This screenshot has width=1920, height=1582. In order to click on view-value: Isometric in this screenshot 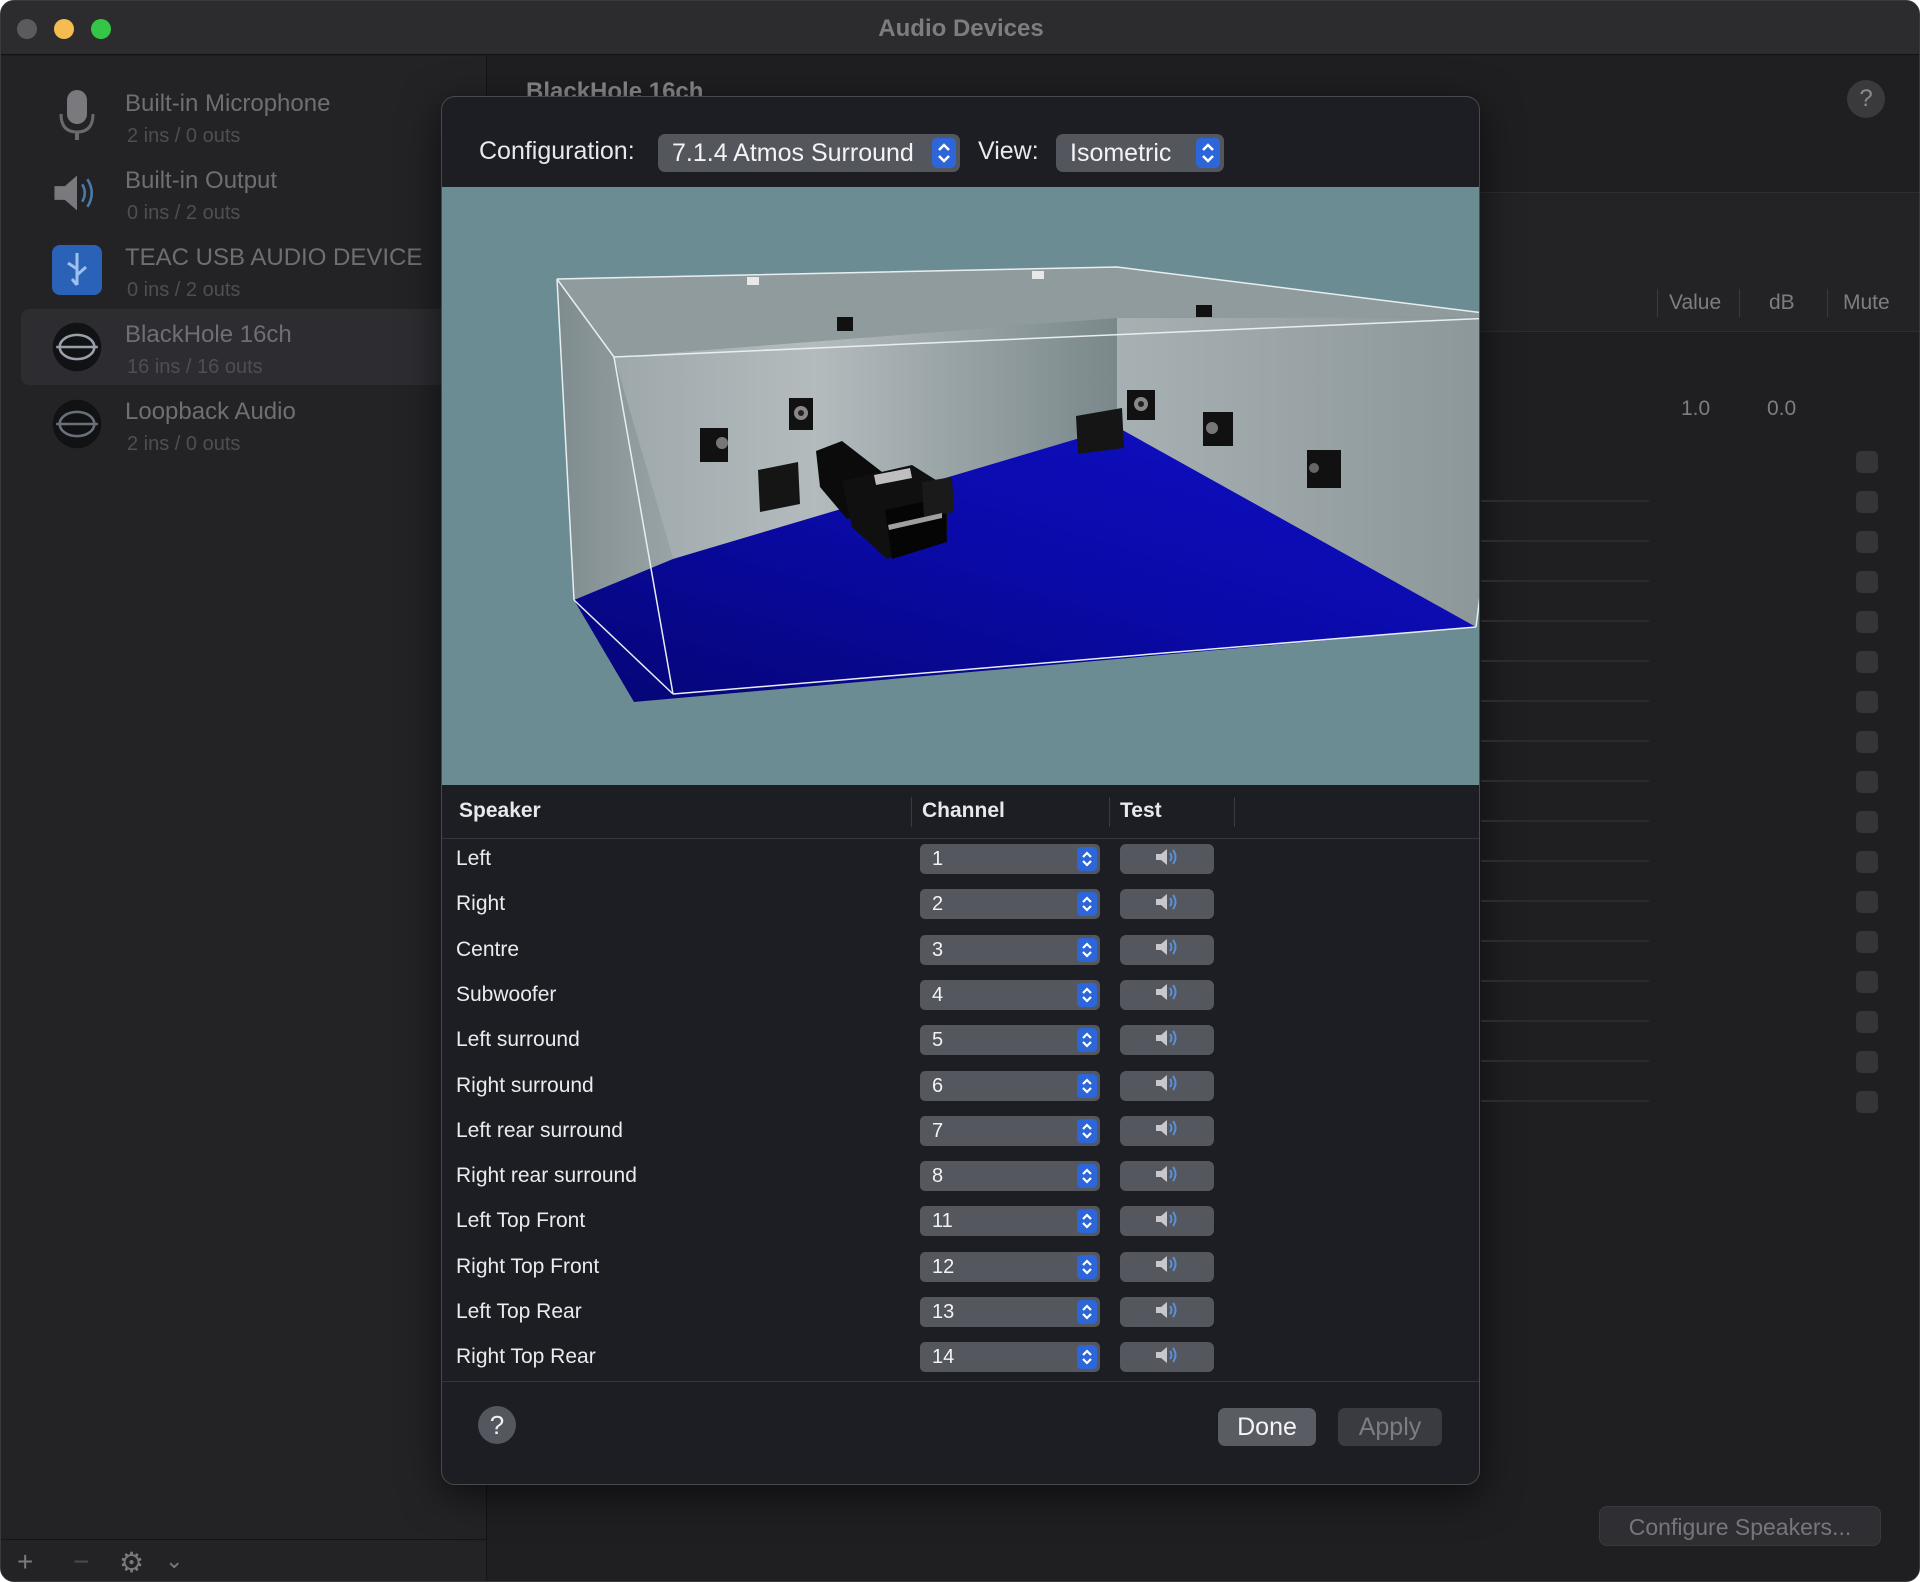, I will do `click(1121, 153)`.